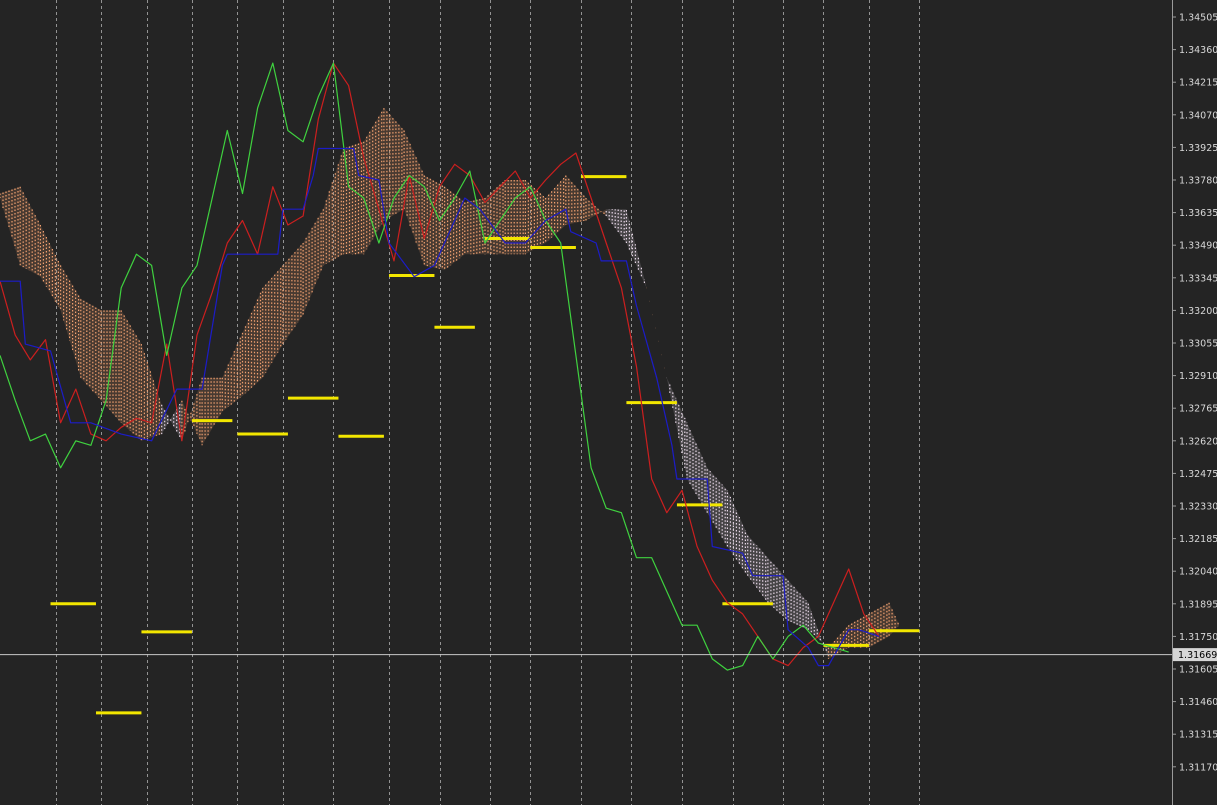 The width and height of the screenshot is (1217, 805). What do you see at coordinates (1198, 670) in the screenshot?
I see `y-tick-label: 1.31605` at bounding box center [1198, 670].